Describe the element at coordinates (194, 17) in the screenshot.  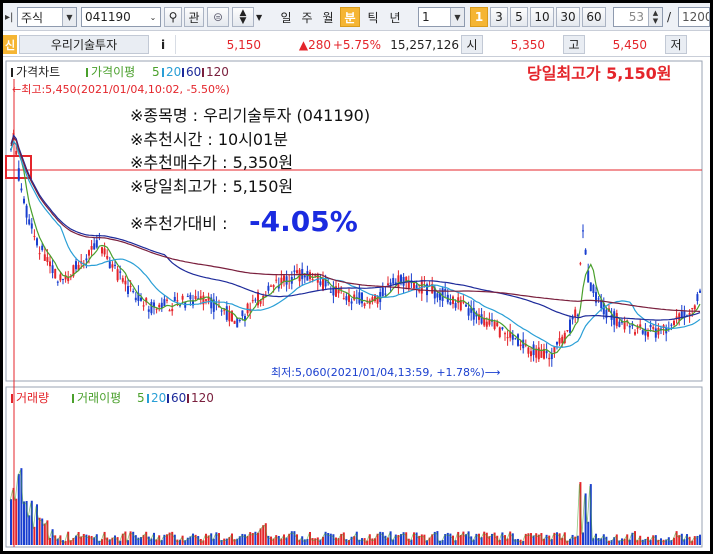
I see `related-button: 관` at that location.